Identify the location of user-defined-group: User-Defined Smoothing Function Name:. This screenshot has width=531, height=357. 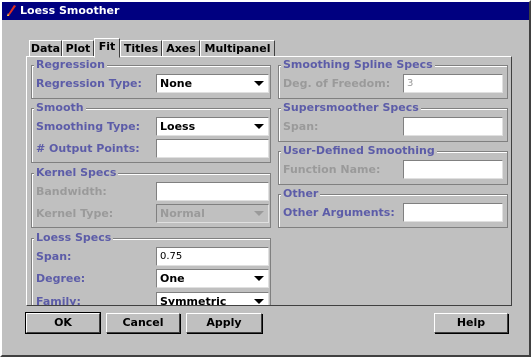
(393, 164).